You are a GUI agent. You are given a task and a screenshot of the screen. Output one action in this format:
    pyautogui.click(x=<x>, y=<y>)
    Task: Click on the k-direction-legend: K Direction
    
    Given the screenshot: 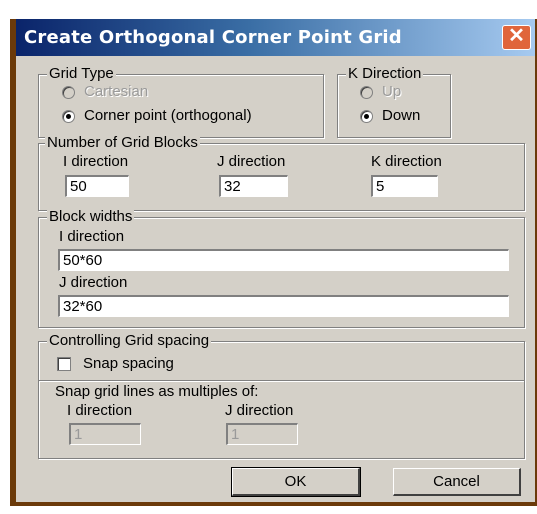 What is the action you would take?
    pyautogui.click(x=385, y=73)
    